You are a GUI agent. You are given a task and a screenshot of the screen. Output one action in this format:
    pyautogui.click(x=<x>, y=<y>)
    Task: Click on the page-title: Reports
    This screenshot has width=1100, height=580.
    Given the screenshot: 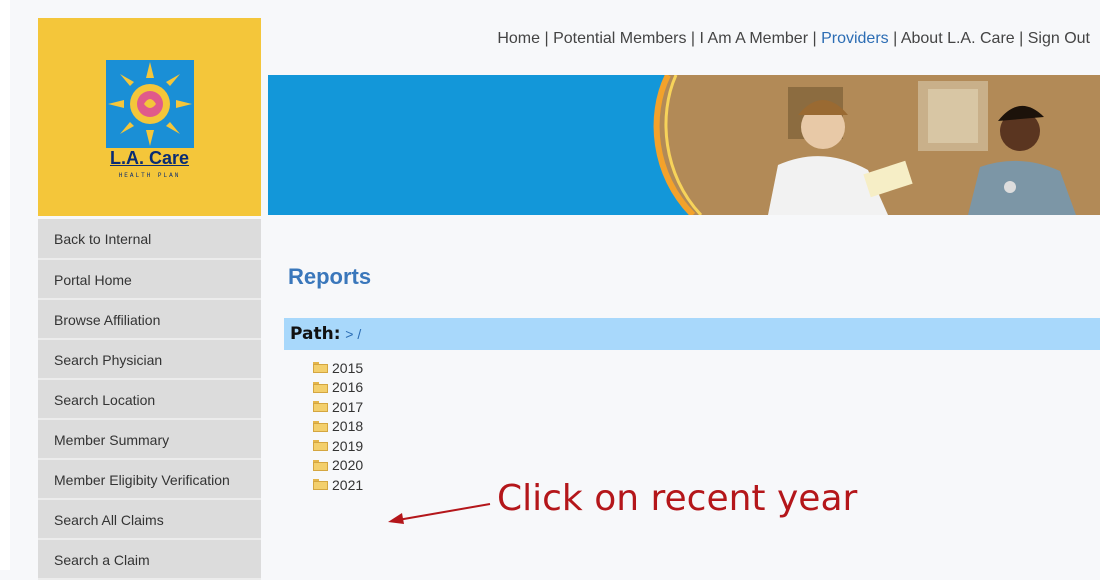 What is the action you would take?
    pyautogui.click(x=330, y=276)
    